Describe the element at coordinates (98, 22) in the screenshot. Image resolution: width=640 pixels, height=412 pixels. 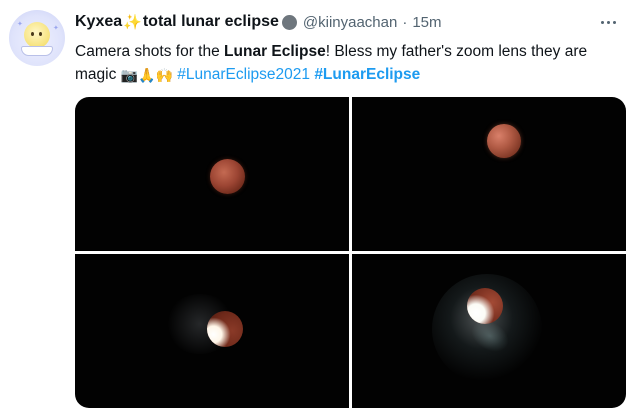
I see `display-name: Kyxea` at that location.